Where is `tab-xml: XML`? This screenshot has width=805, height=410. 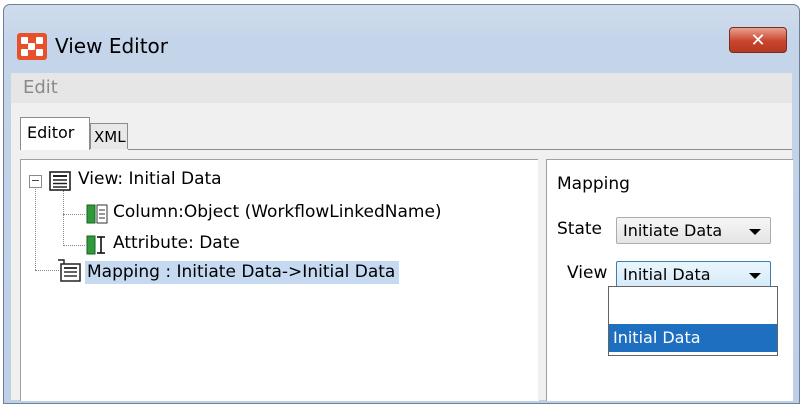 tab-xml: XML is located at coordinates (109, 136).